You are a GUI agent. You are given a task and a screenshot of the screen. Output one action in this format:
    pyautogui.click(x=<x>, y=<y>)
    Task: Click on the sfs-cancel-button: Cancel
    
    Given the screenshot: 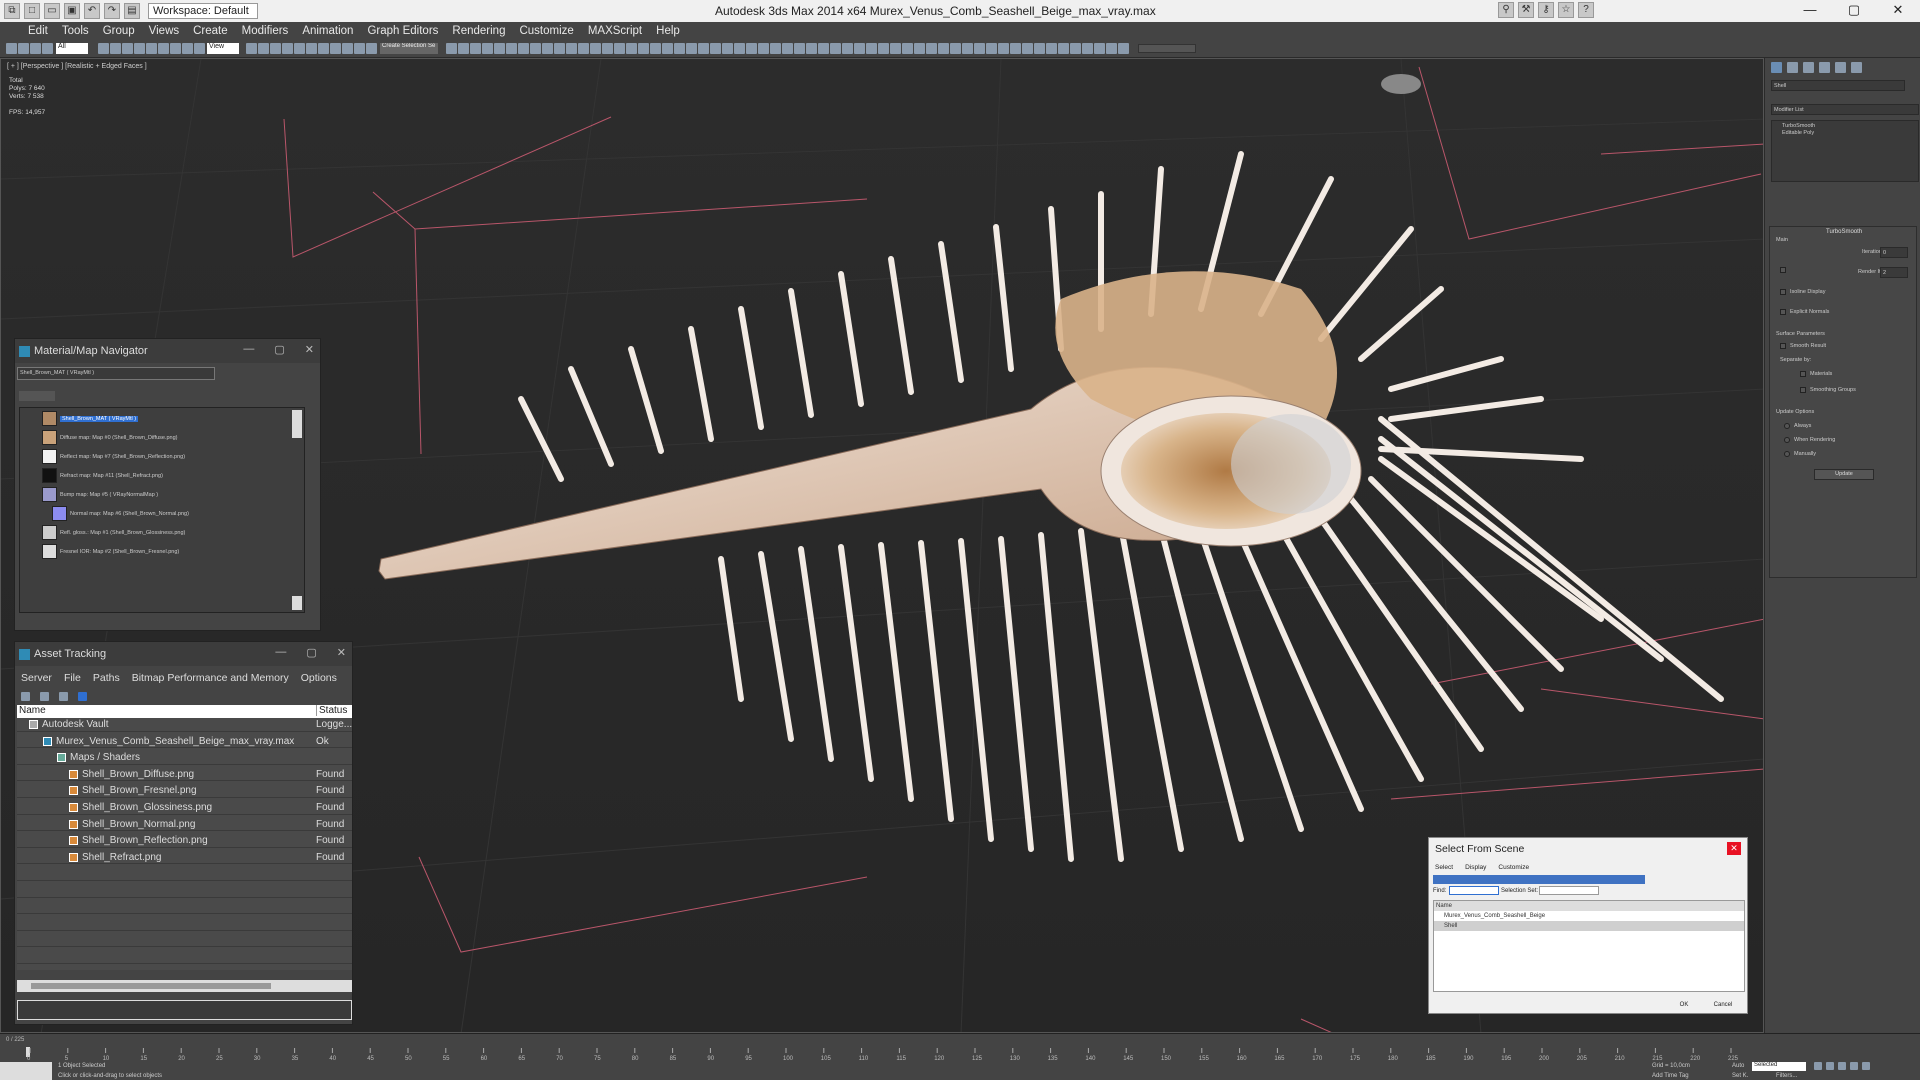 What is the action you would take?
    pyautogui.click(x=1723, y=1005)
    